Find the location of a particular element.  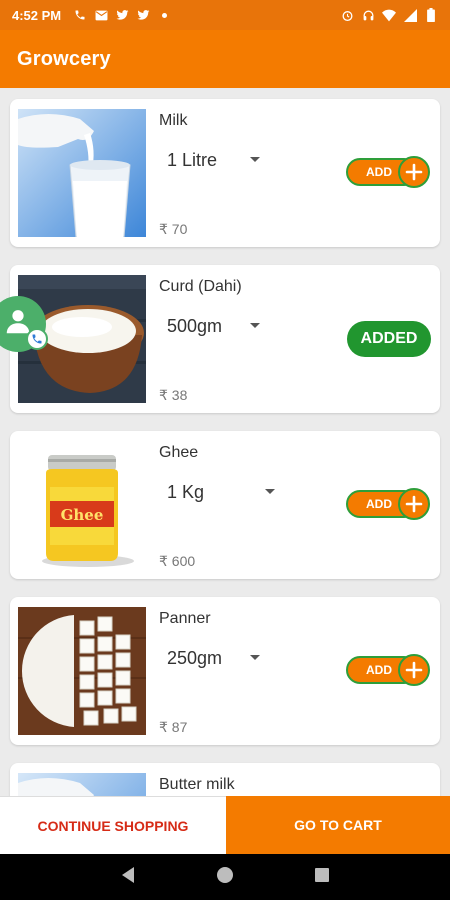

product-price: ₹ 38 is located at coordinates (173, 395).